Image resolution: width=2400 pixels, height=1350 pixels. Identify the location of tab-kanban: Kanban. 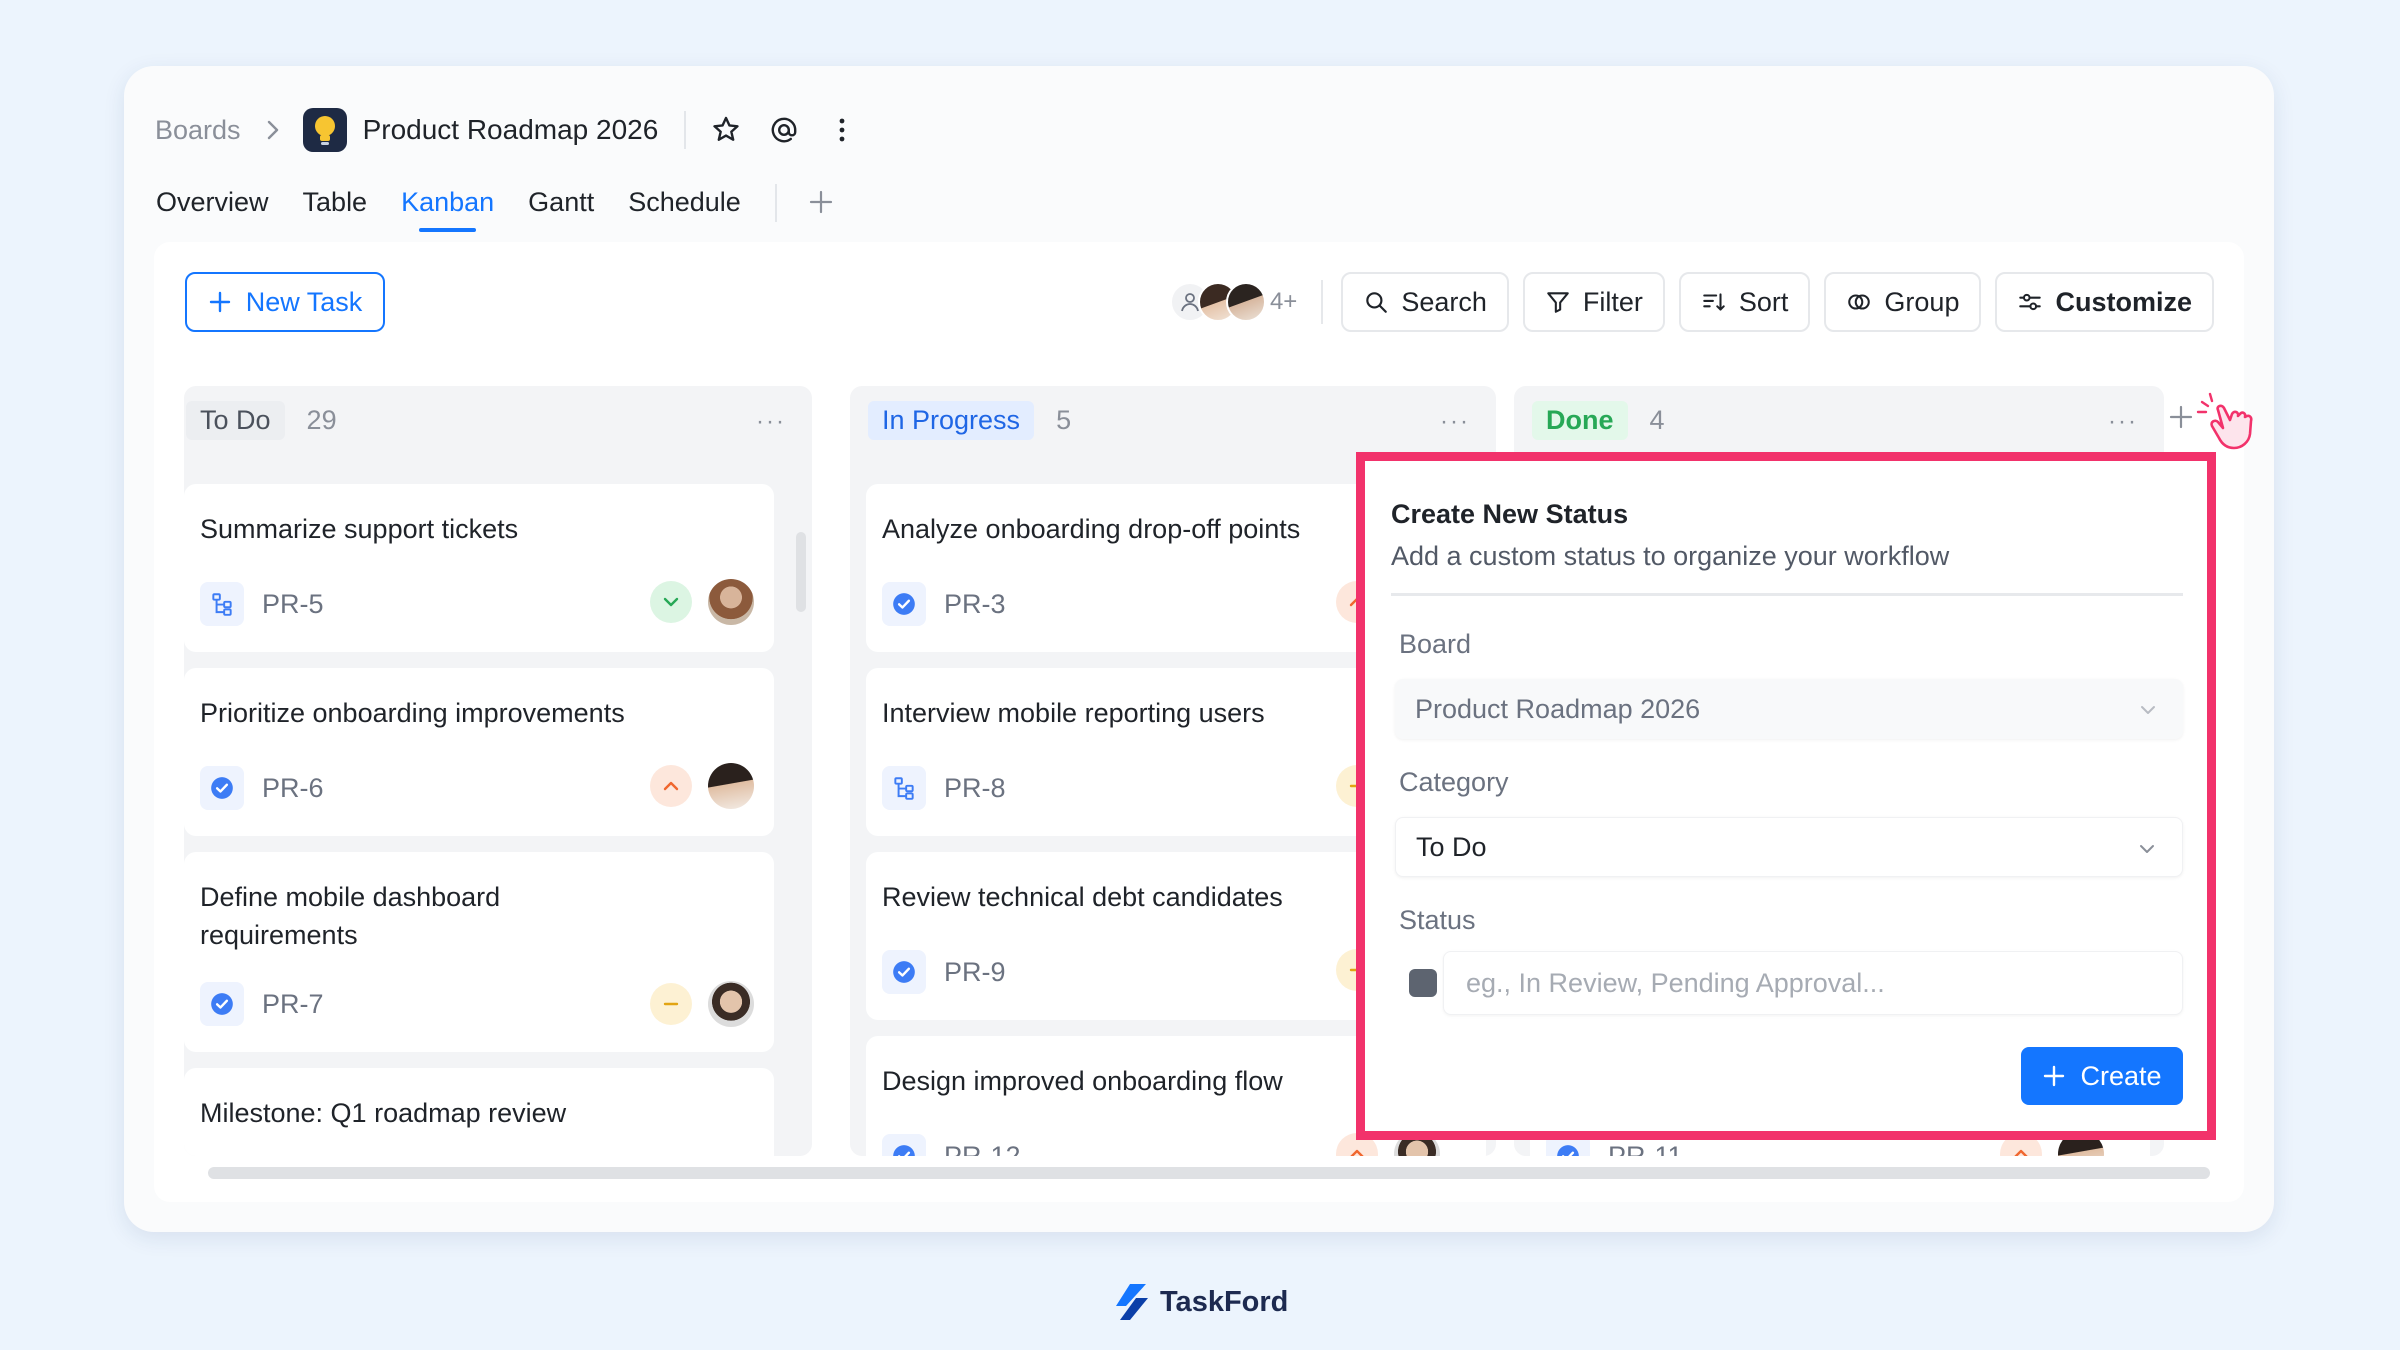
(447, 207).